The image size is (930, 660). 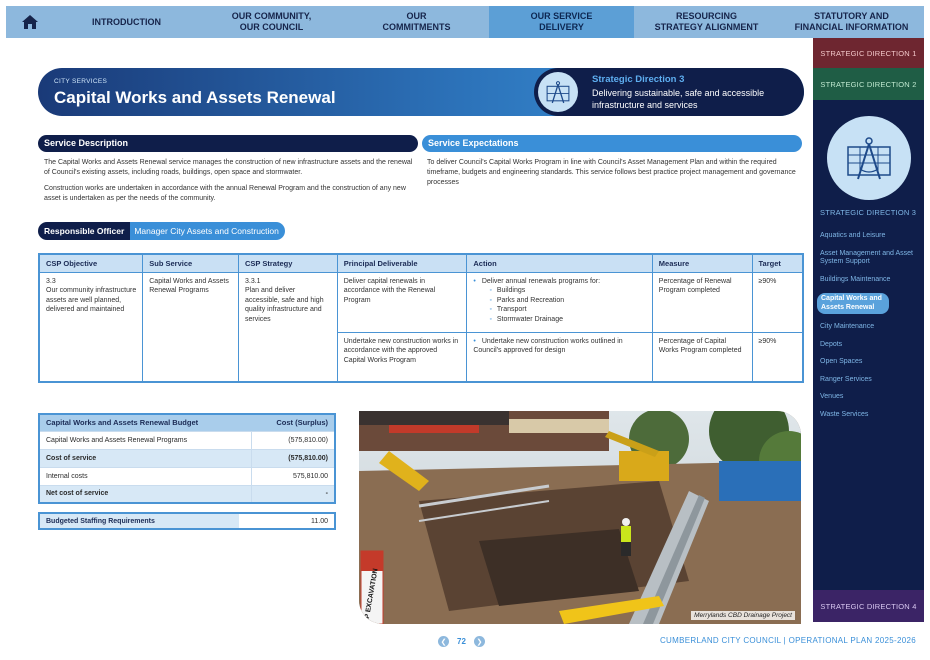 I want to click on nav-statutory: STATUTORY AND FINANCIAL INFORMATION, so click(x=851, y=22).